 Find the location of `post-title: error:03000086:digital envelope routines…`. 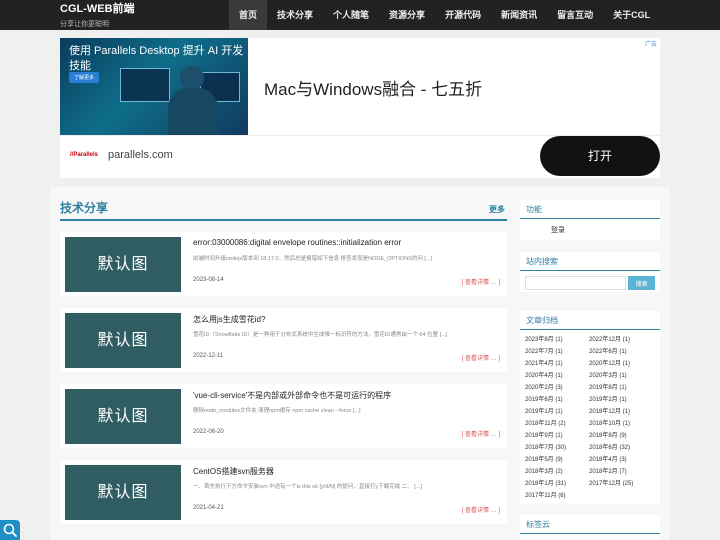

post-title: error:03000086:digital envelope routines… is located at coordinates (297, 242).